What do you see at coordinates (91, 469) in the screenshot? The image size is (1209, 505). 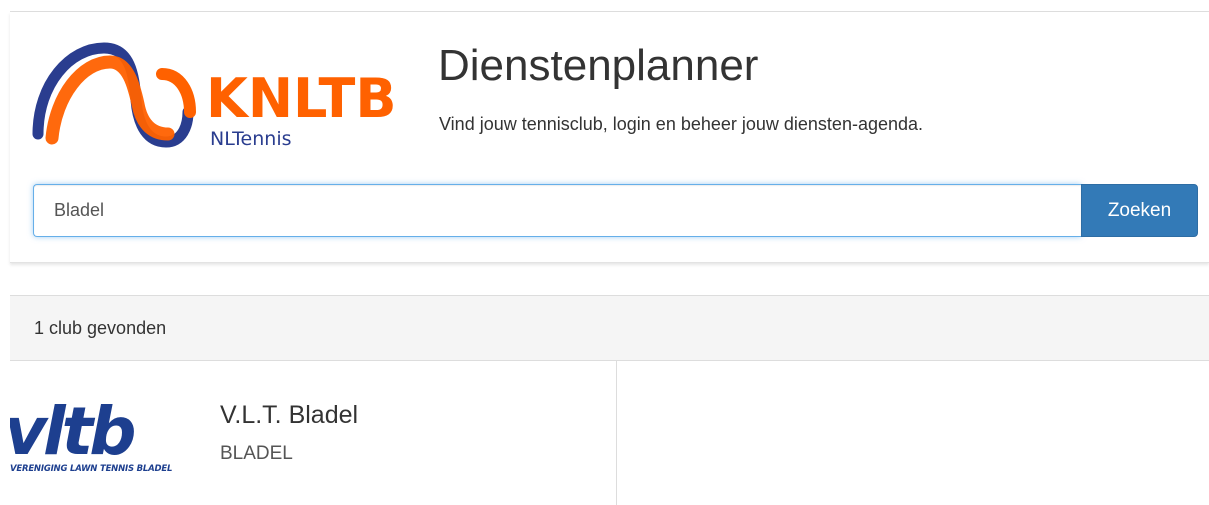 I see `club-logo-tagline: VERENIGING LAWN TENNIS BLADEL` at bounding box center [91, 469].